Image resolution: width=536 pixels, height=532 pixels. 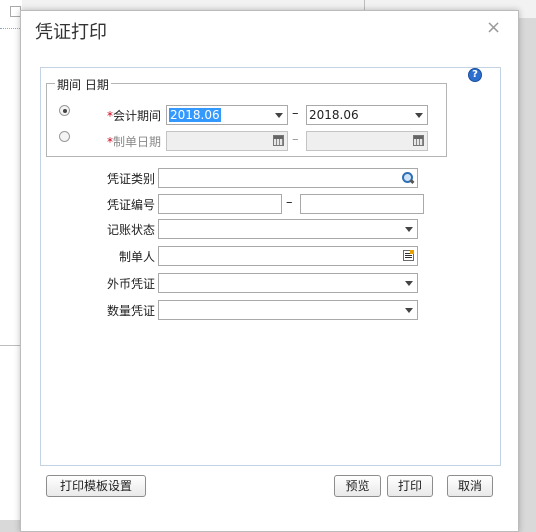 What do you see at coordinates (227, 141) in the screenshot?
I see `voucher-date-from-input` at bounding box center [227, 141].